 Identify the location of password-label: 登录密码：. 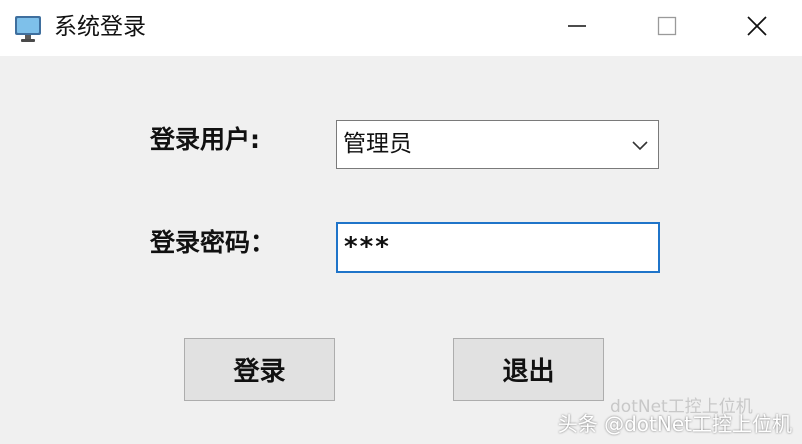
(213, 242).